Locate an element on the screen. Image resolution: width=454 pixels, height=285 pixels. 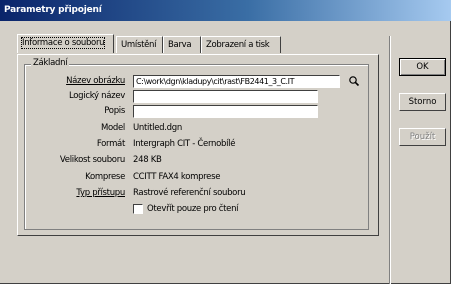
tab-display-print: Zobrazení a tisk is located at coordinates (241, 44).